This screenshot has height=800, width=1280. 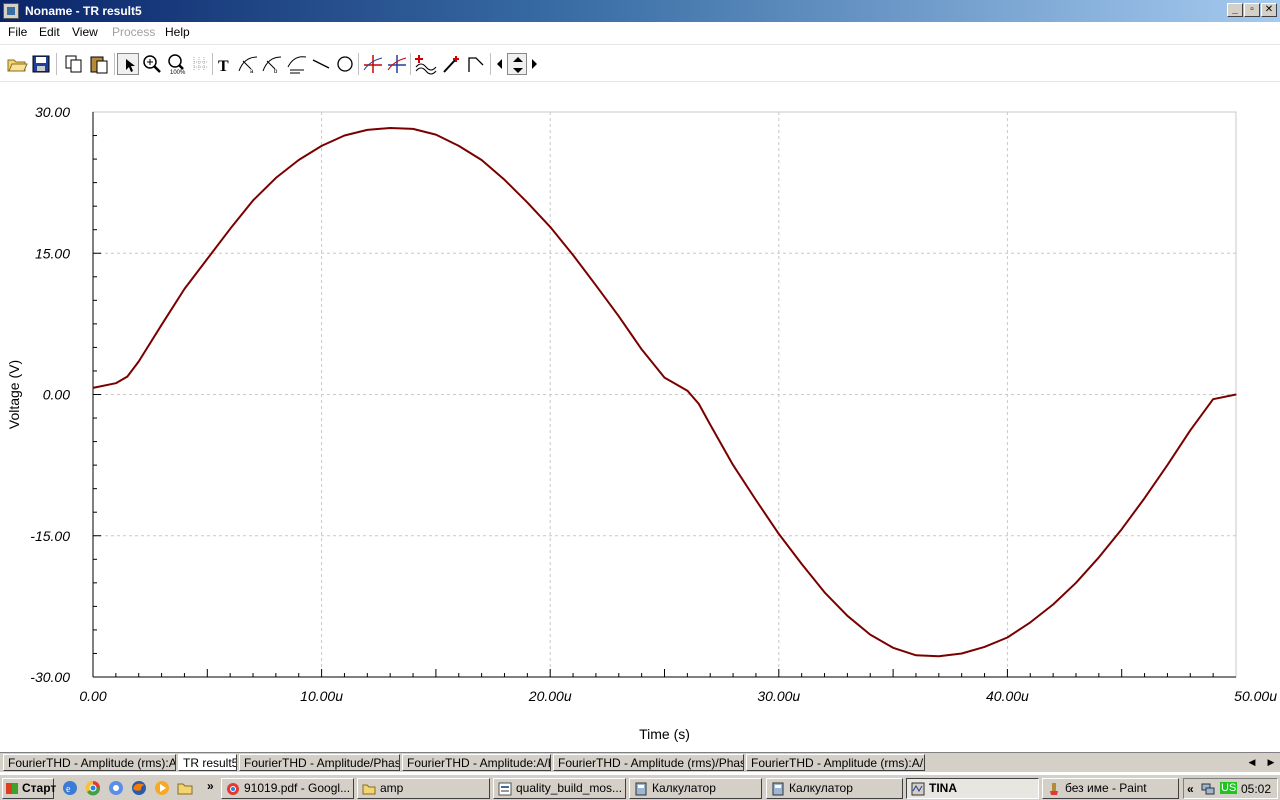 I want to click on chrome-icon, so click(x=93, y=788).